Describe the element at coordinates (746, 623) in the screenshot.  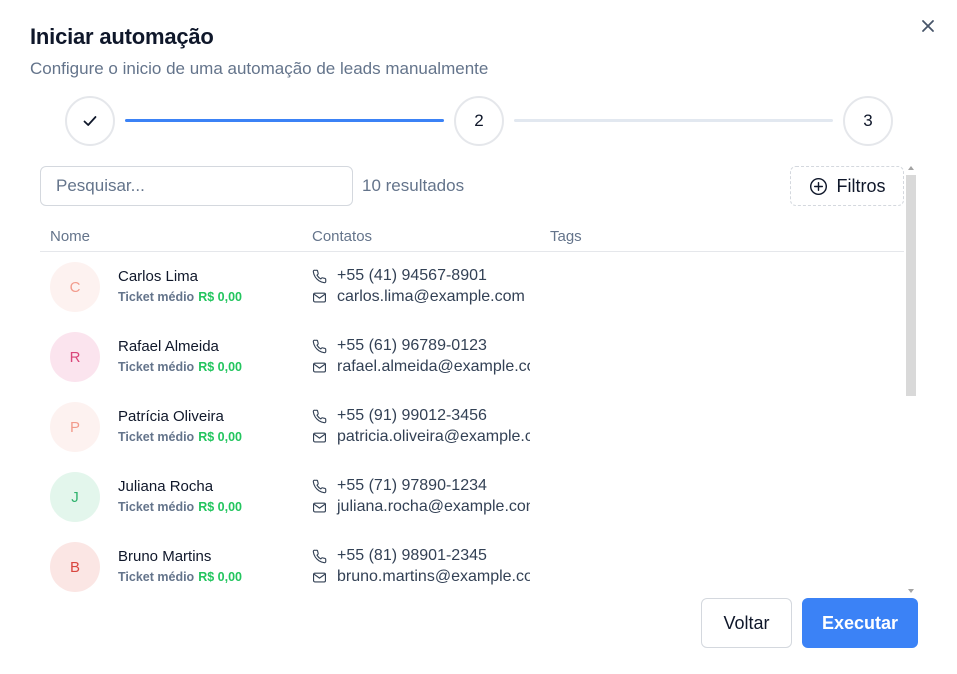
I see `back-button: Voltar` at that location.